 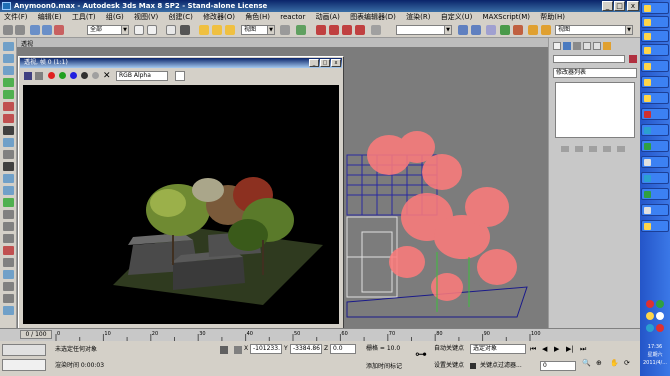 I want to click on mirror-icon, so click(x=463, y=30).